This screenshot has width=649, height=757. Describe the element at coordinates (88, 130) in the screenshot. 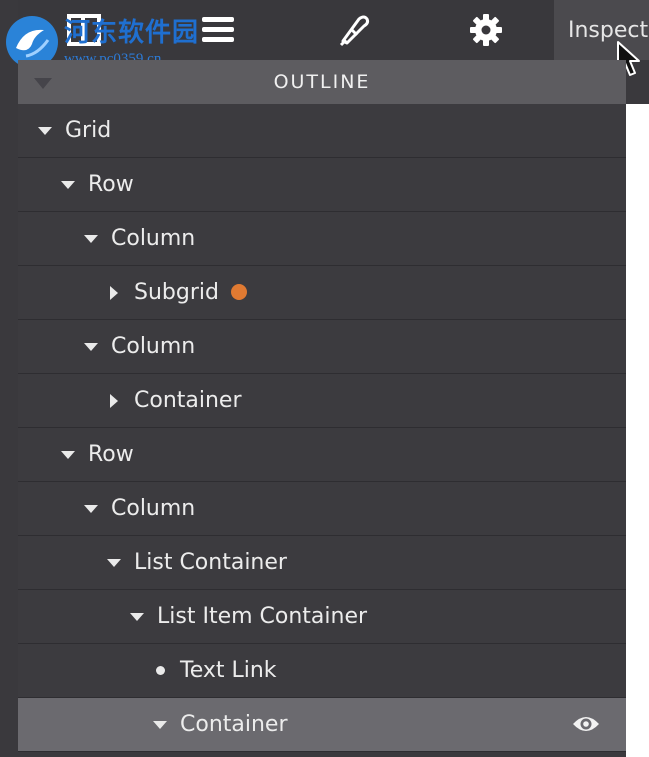

I see `outline-item-label: Grid` at that location.